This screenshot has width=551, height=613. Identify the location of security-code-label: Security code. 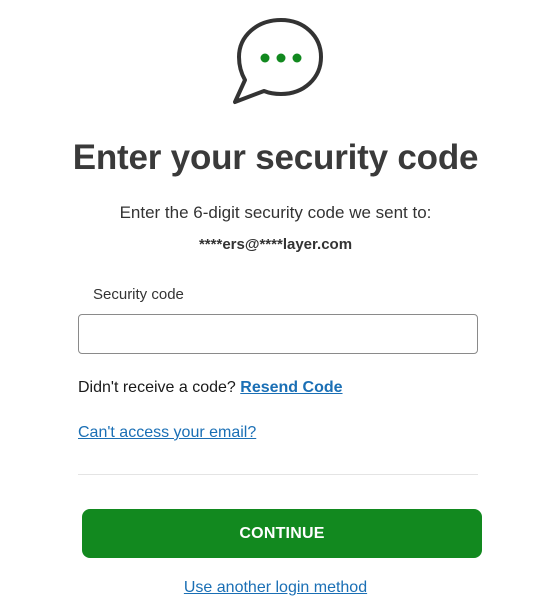
(138, 294).